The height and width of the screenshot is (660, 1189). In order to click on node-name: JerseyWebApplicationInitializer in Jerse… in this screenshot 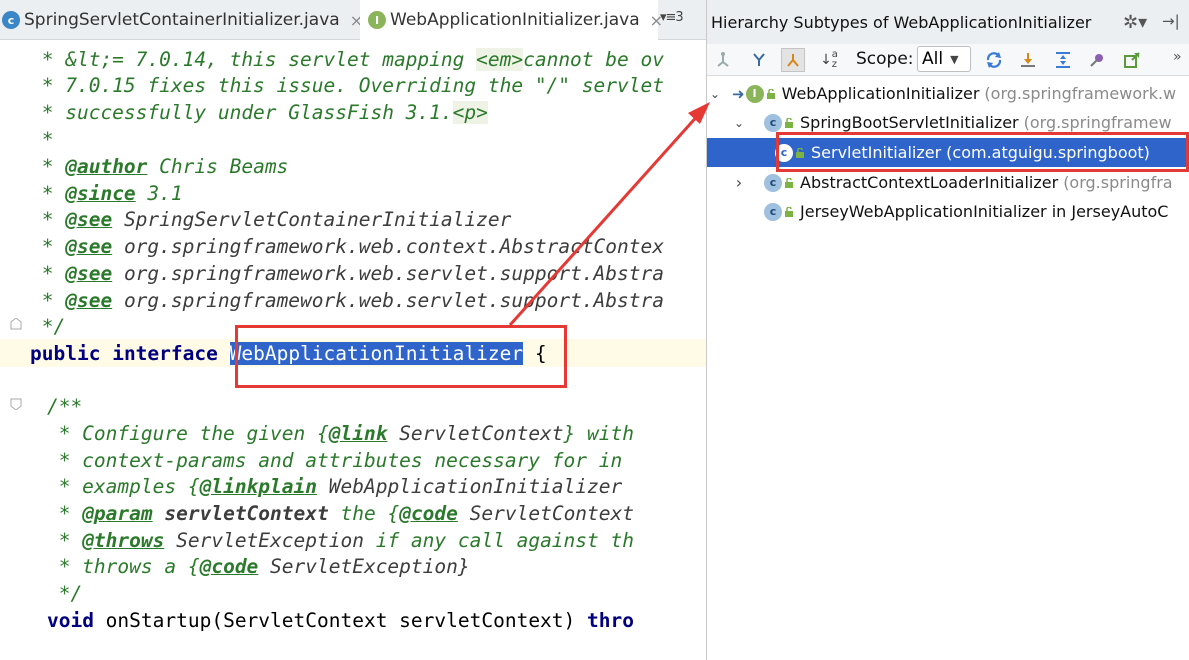, I will do `click(984, 211)`.